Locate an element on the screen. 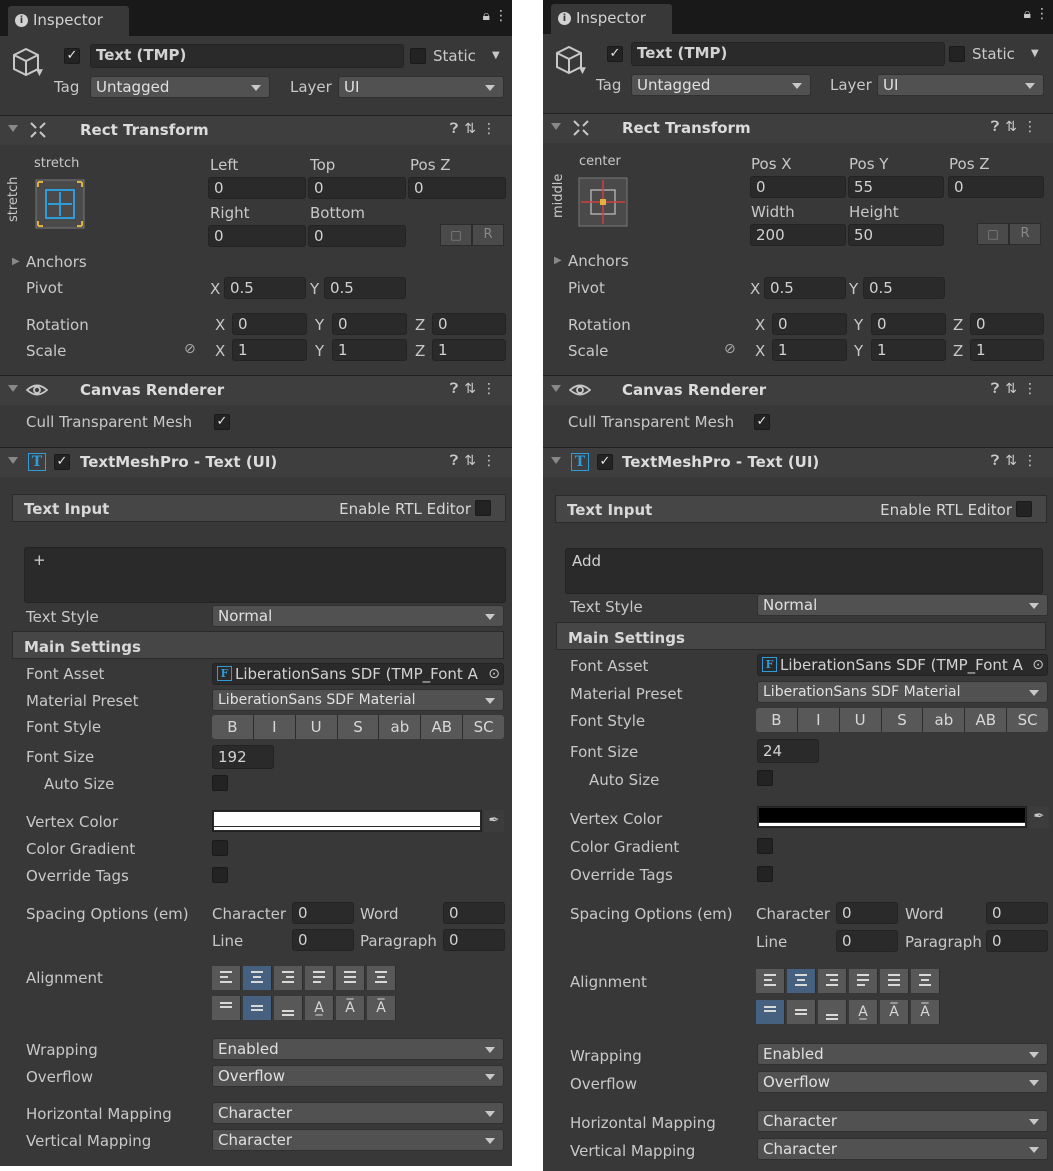 The image size is (1053, 1171). text-input-area: + is located at coordinates (265, 575).